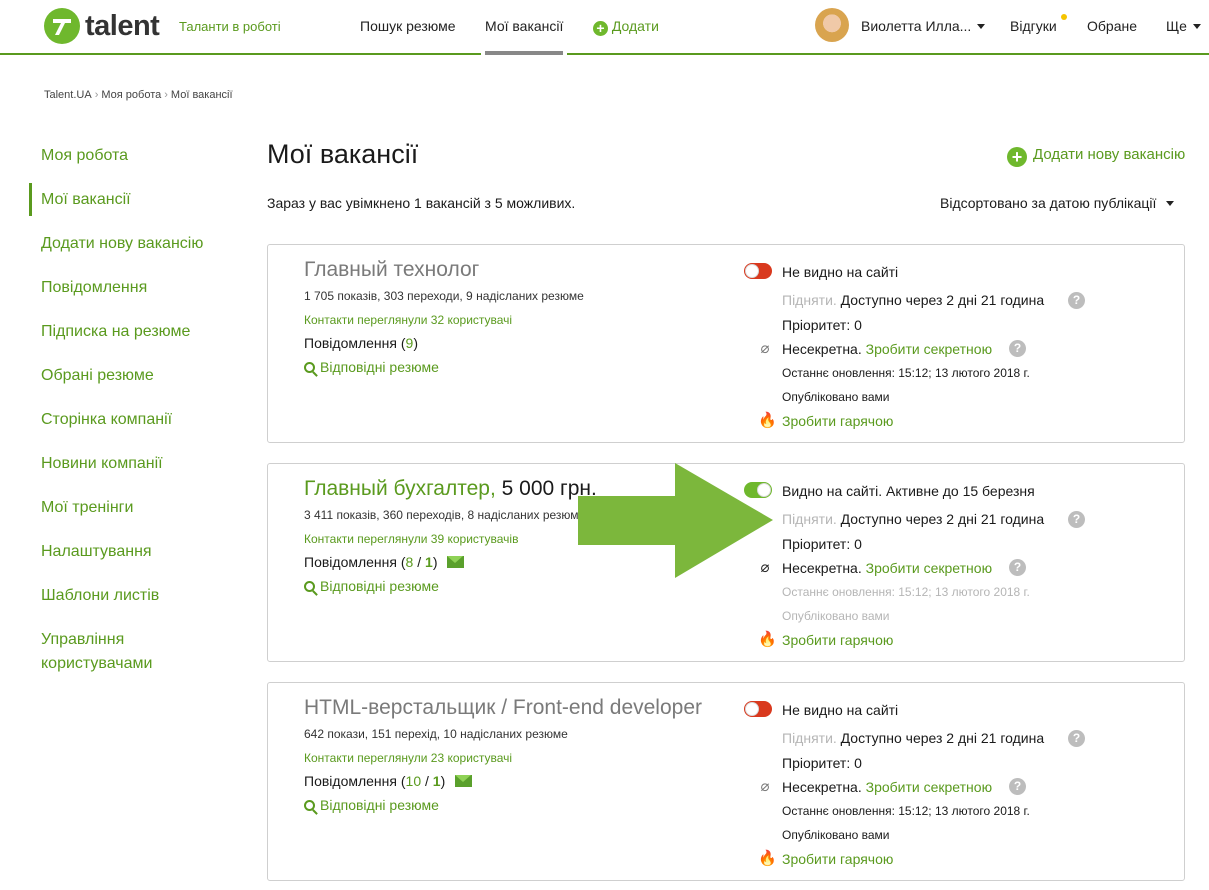 This screenshot has height=890, width=1209. I want to click on add-vacancy-label: Додати нову вакансію, so click(1109, 154).